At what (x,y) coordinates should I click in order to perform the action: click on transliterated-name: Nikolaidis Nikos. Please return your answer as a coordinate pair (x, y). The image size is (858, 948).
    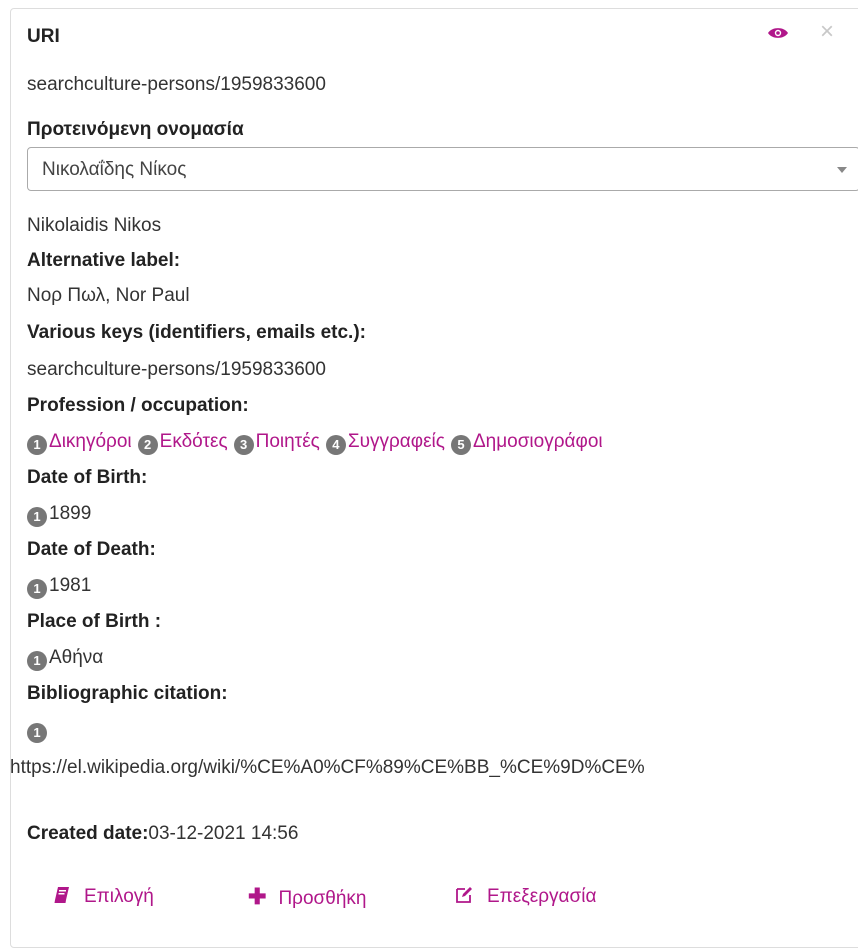
    Looking at the image, I should click on (94, 225).